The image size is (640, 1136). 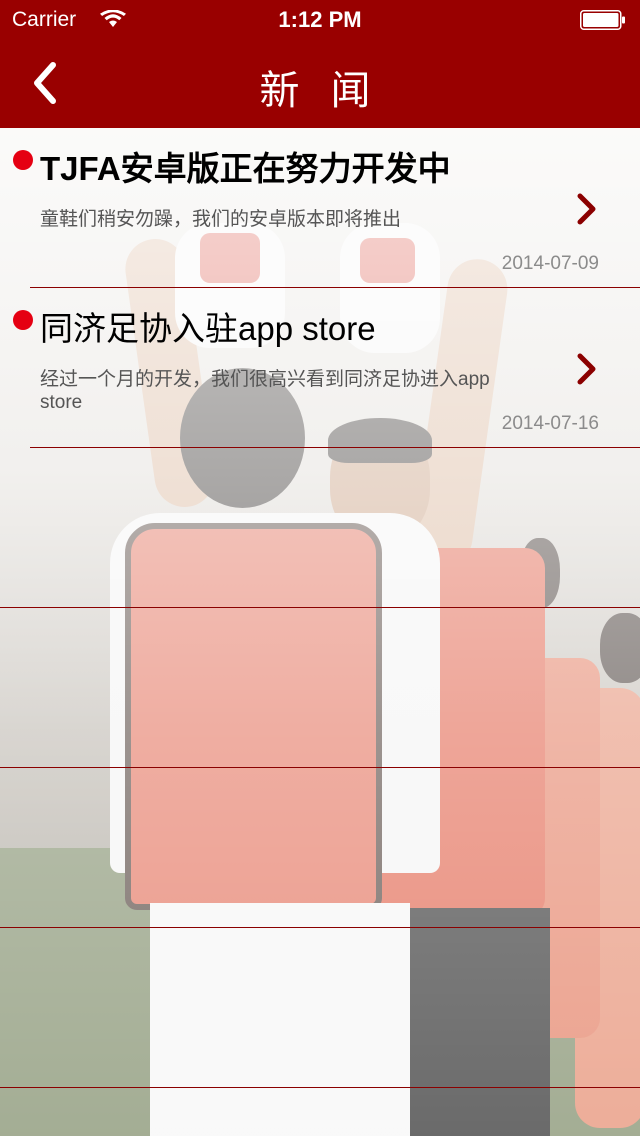 What do you see at coordinates (550, 263) in the screenshot?
I see `news-date: 2014-07-09` at bounding box center [550, 263].